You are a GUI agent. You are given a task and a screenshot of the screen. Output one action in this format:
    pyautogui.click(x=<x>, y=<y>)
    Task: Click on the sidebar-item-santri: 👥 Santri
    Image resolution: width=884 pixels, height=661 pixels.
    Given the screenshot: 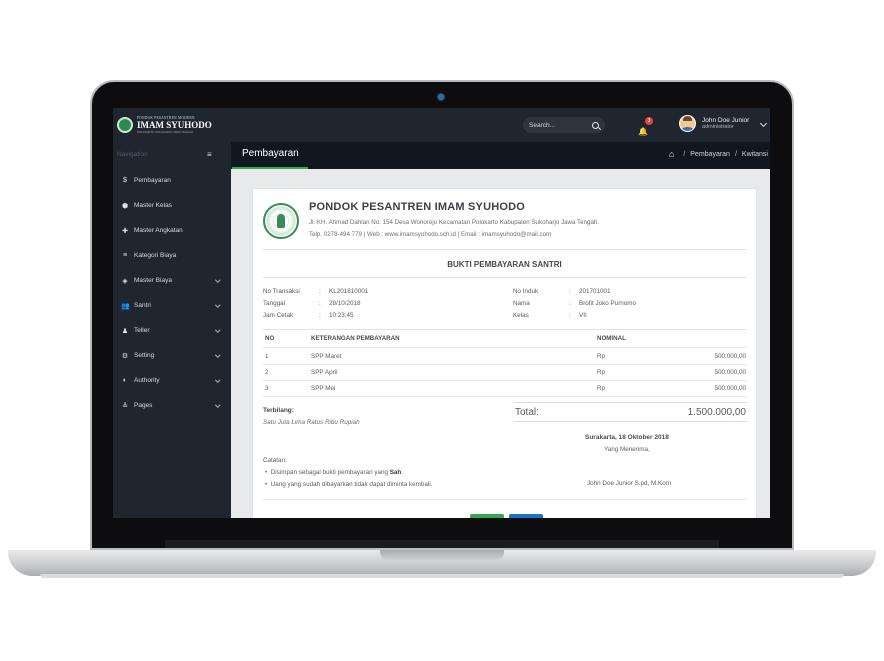 What is the action you would take?
    pyautogui.click(x=172, y=305)
    